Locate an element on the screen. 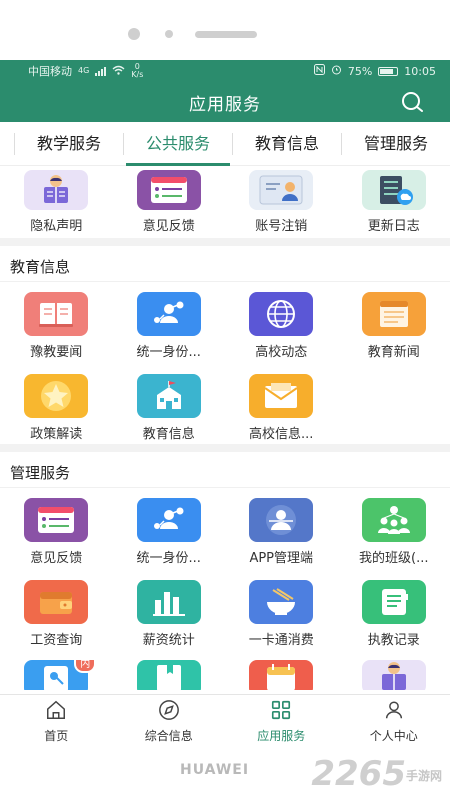  app-admin-item: APP管理端 is located at coordinates (281, 534).